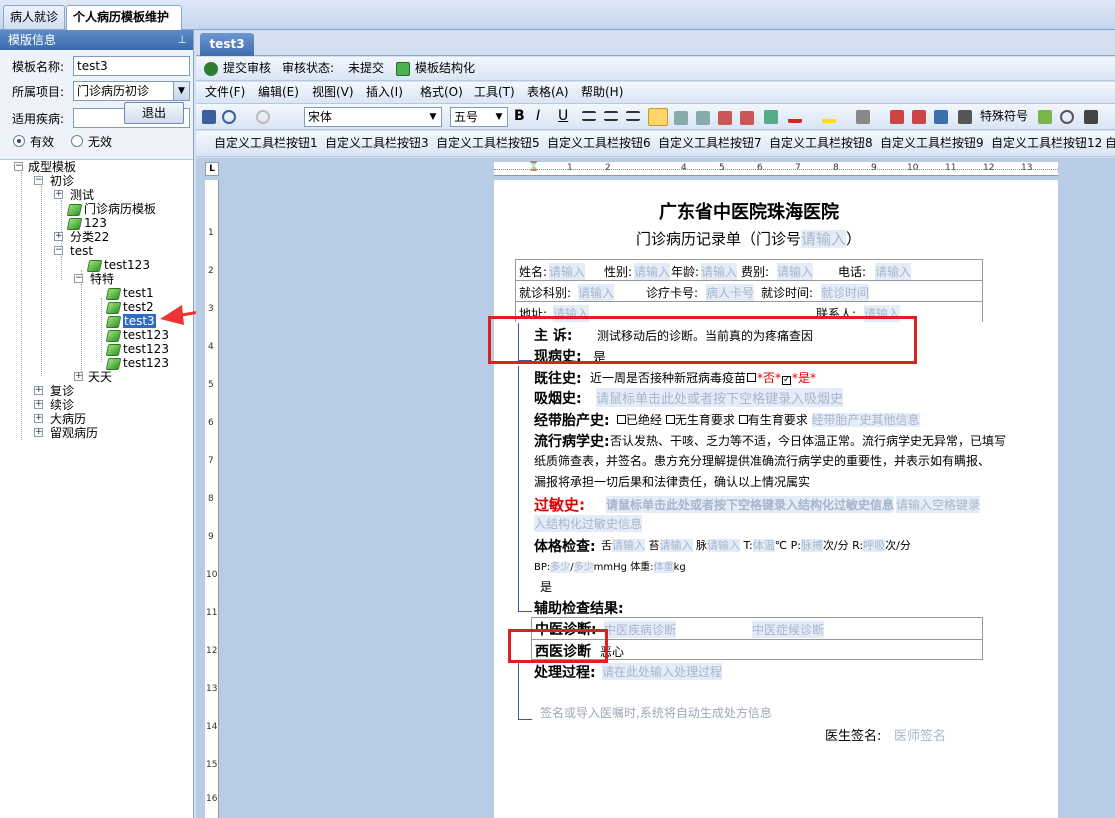 This screenshot has height=818, width=1115. What do you see at coordinates (720, 397) in the screenshot?
I see `smoking-field: 请鼠标单击此处或者按下空格键录入吸烟史` at bounding box center [720, 397].